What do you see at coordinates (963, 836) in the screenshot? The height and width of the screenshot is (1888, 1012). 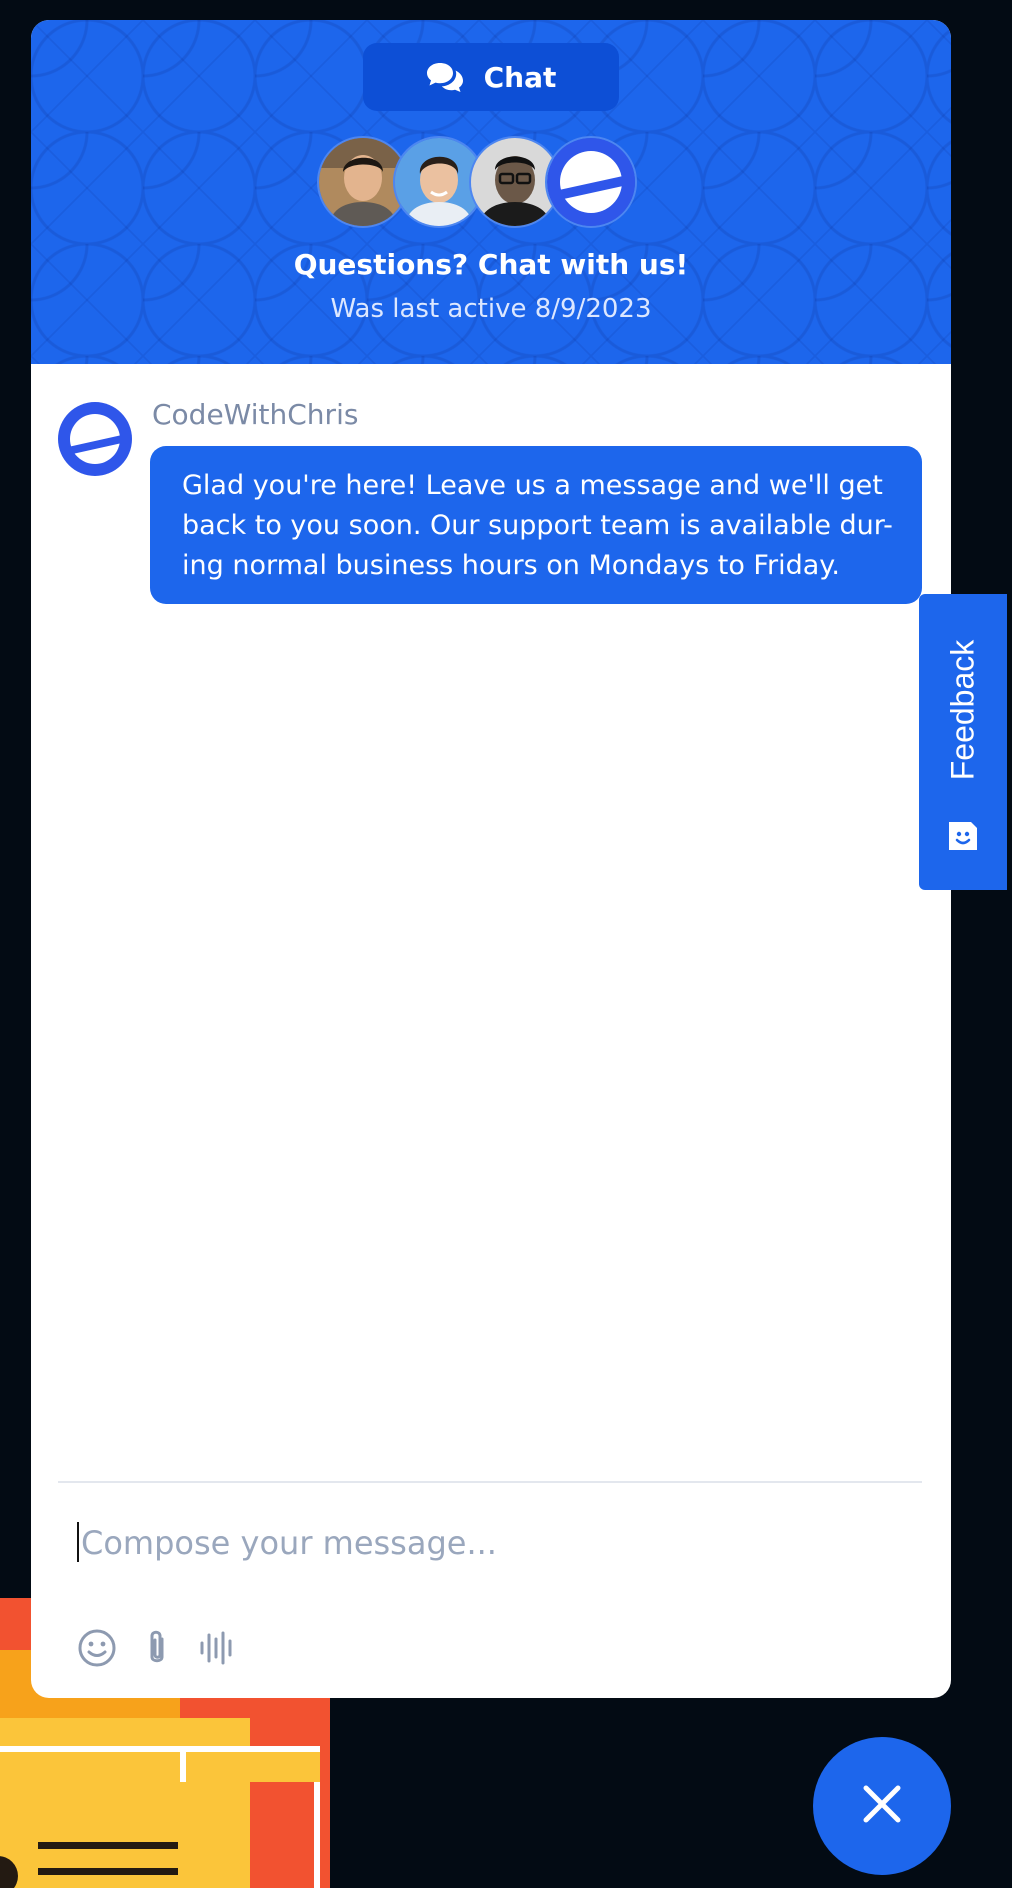 I see `smiley-icon` at bounding box center [963, 836].